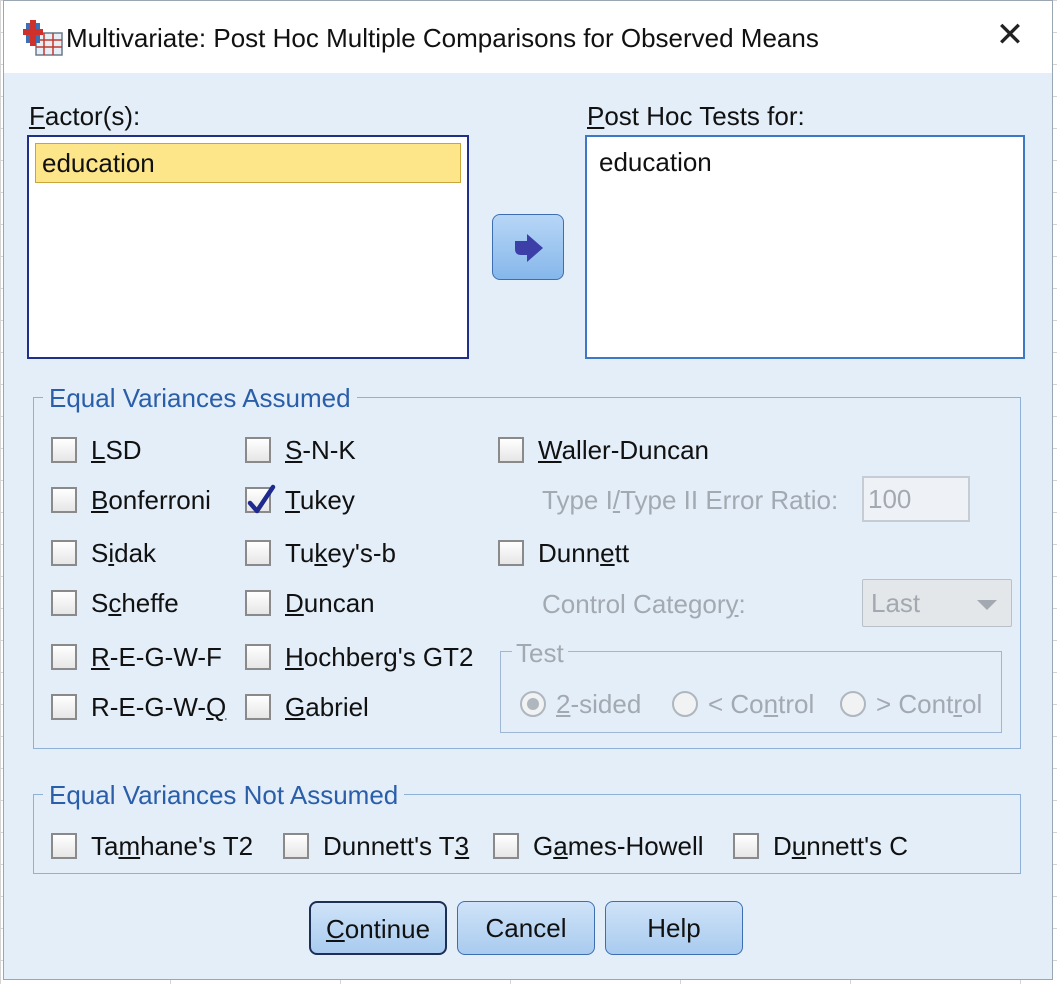 This screenshot has width=1057, height=984. What do you see at coordinates (103, 553) in the screenshot?
I see `sidak-checkbox: Sidak` at bounding box center [103, 553].